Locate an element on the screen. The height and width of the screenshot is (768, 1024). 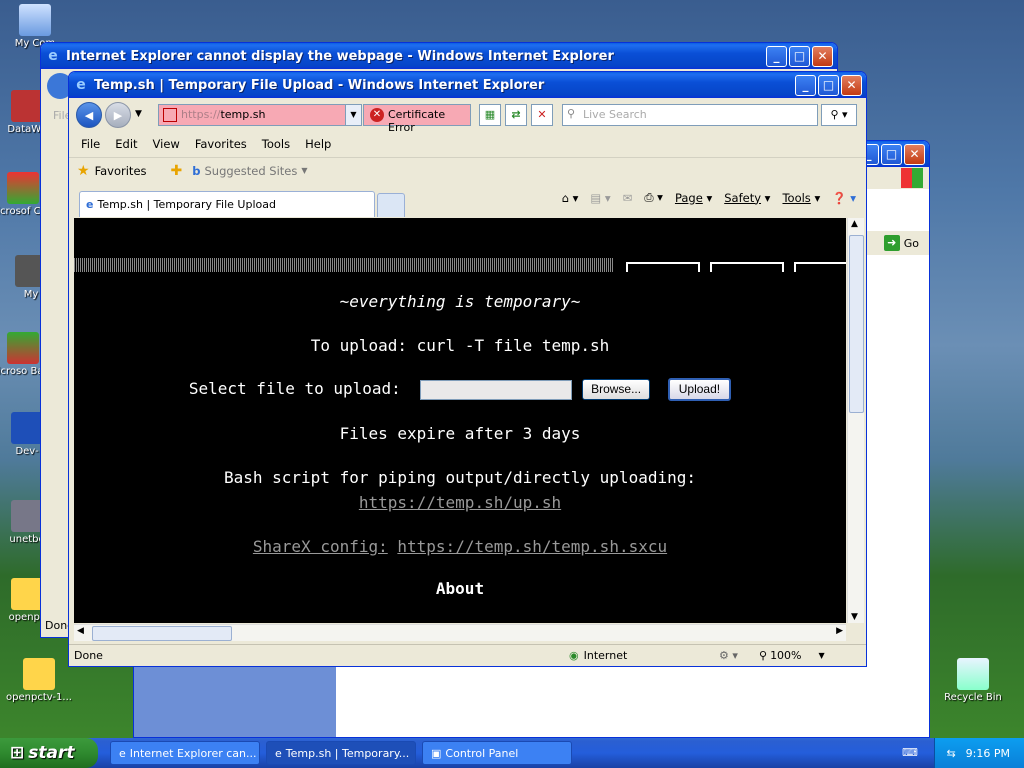
forward-button: ▶ is located at coordinates (118, 115).